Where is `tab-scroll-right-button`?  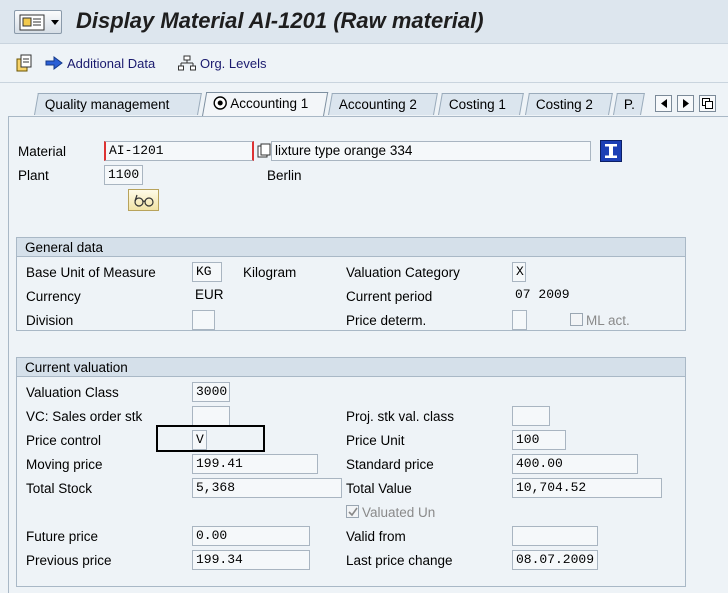
tab-scroll-right-button is located at coordinates (685, 103).